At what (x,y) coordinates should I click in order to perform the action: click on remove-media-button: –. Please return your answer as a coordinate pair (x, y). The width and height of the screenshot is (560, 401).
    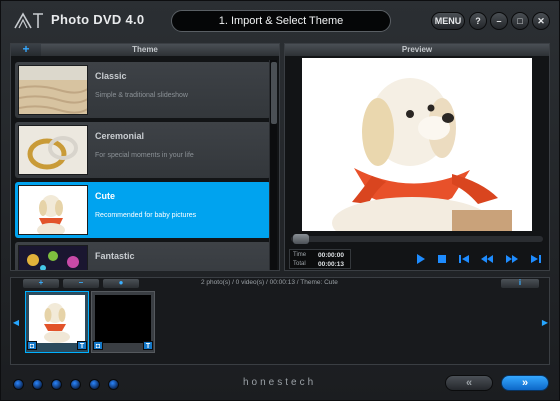
    Looking at the image, I should click on (81, 283).